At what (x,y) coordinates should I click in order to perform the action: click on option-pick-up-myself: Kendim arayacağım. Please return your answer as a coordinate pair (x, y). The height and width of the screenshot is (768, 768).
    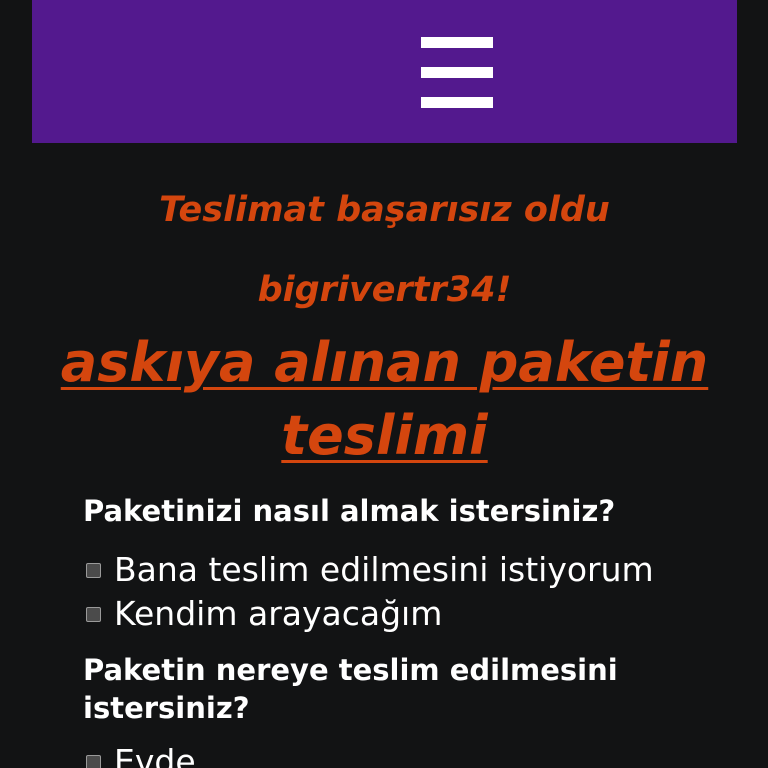
    Looking at the image, I should click on (264, 614).